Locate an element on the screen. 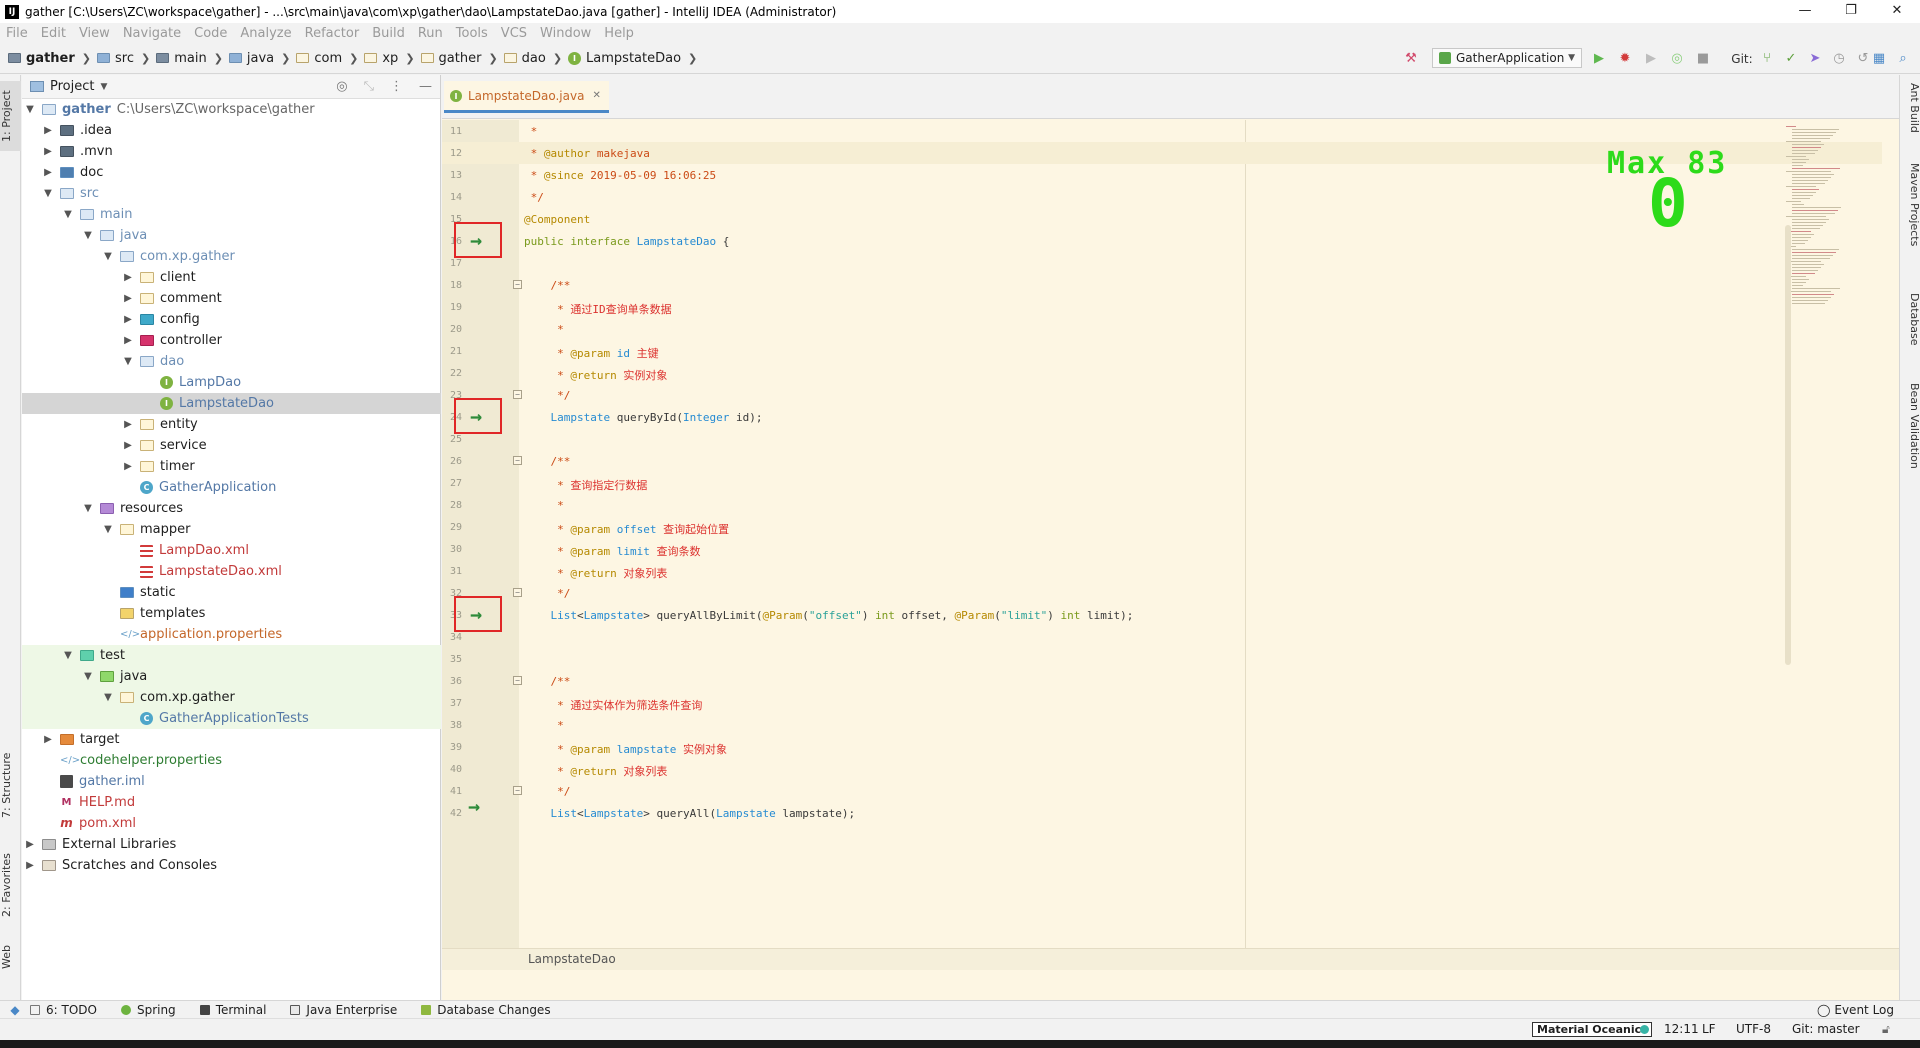 The height and width of the screenshot is (1048, 1920). tab-todo: 6: TODO is located at coordinates (63, 1010).